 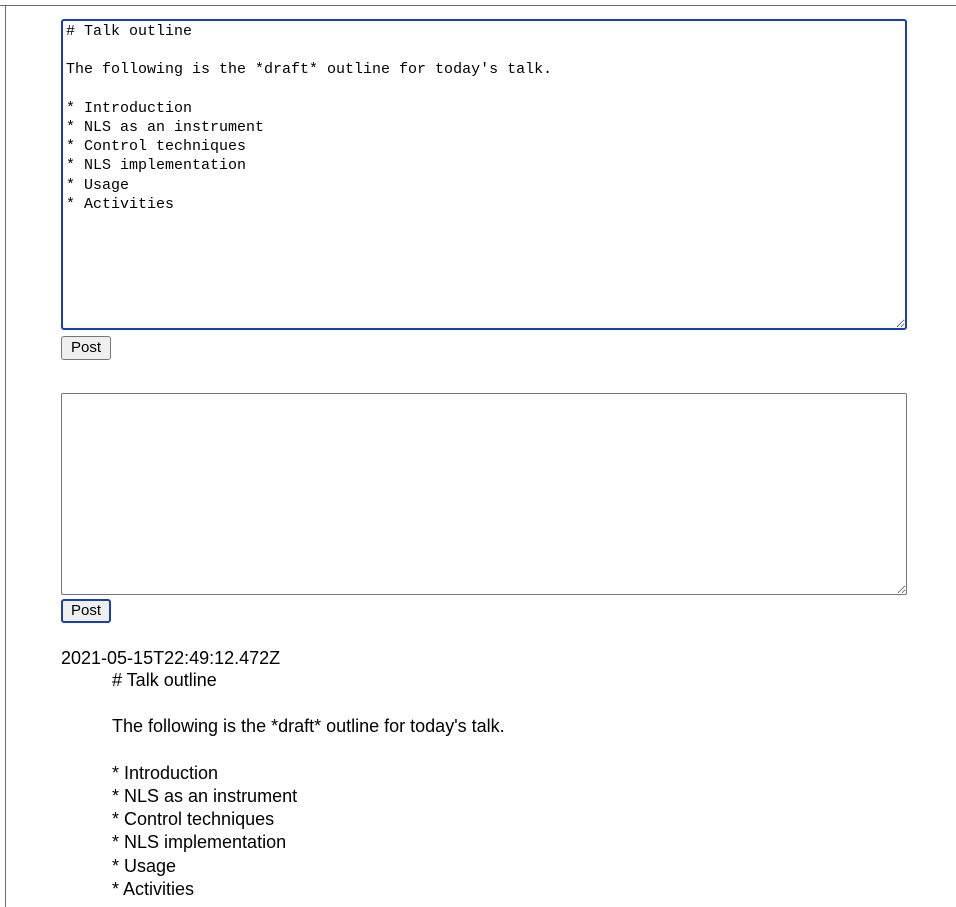 What do you see at coordinates (171, 658) in the screenshot?
I see `post-timestamp: 2021-05-15T22:49:12.472Z` at bounding box center [171, 658].